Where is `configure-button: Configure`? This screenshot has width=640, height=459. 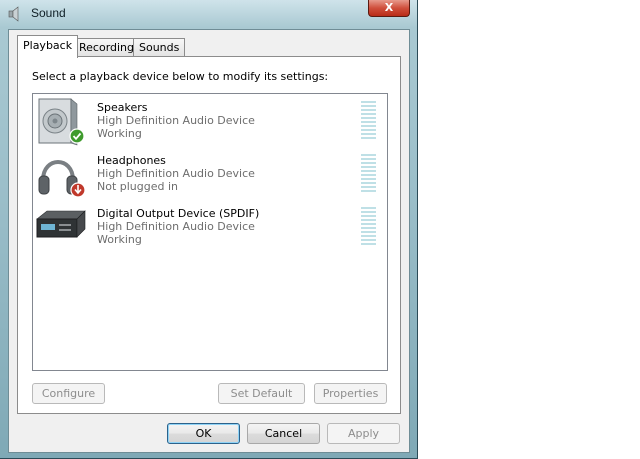
configure-button: Configure is located at coordinates (68, 393).